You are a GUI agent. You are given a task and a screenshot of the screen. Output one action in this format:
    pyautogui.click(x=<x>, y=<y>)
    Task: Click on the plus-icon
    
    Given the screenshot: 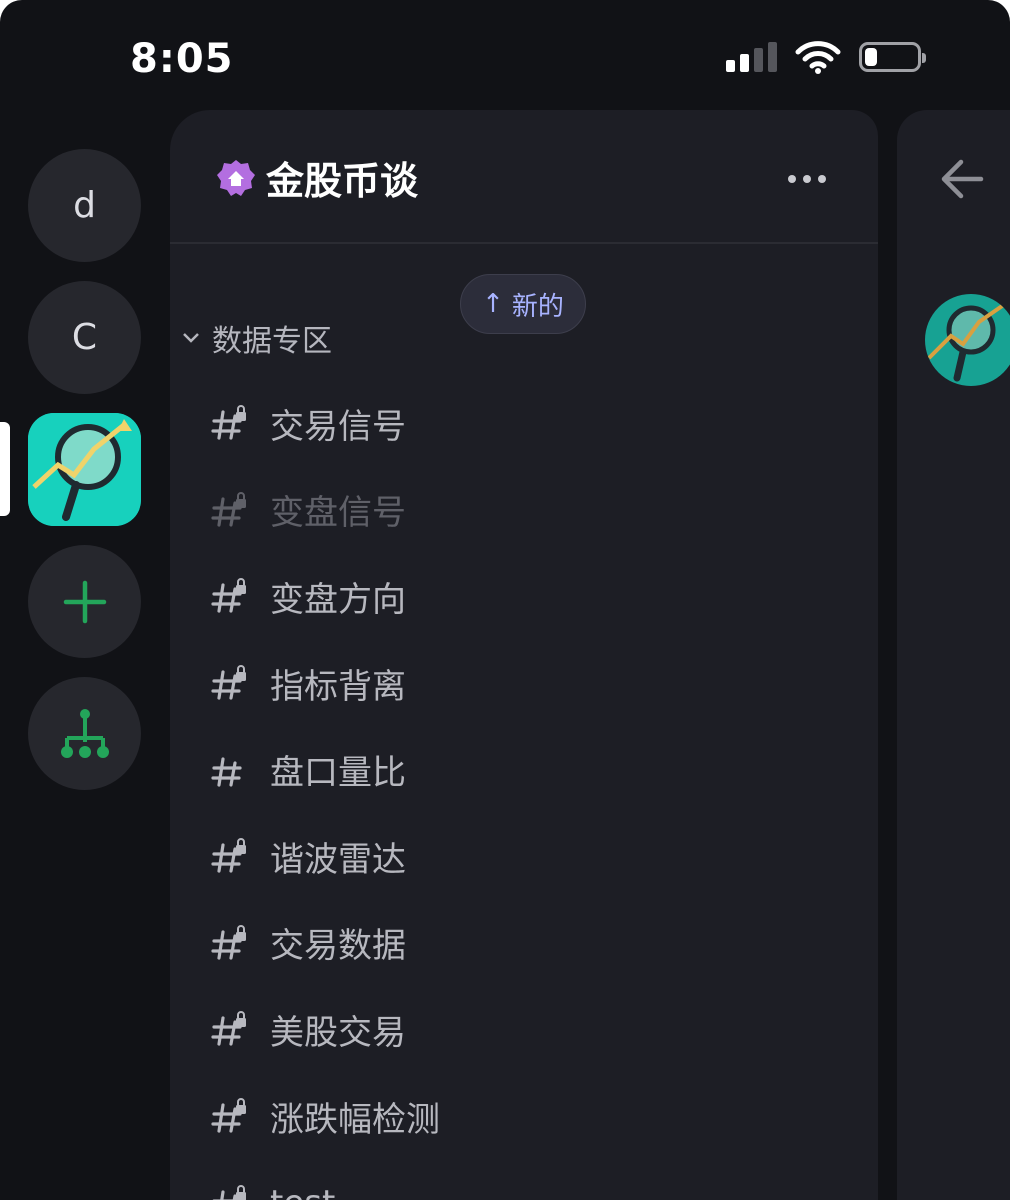 What is the action you would take?
    pyautogui.click(x=84, y=601)
    